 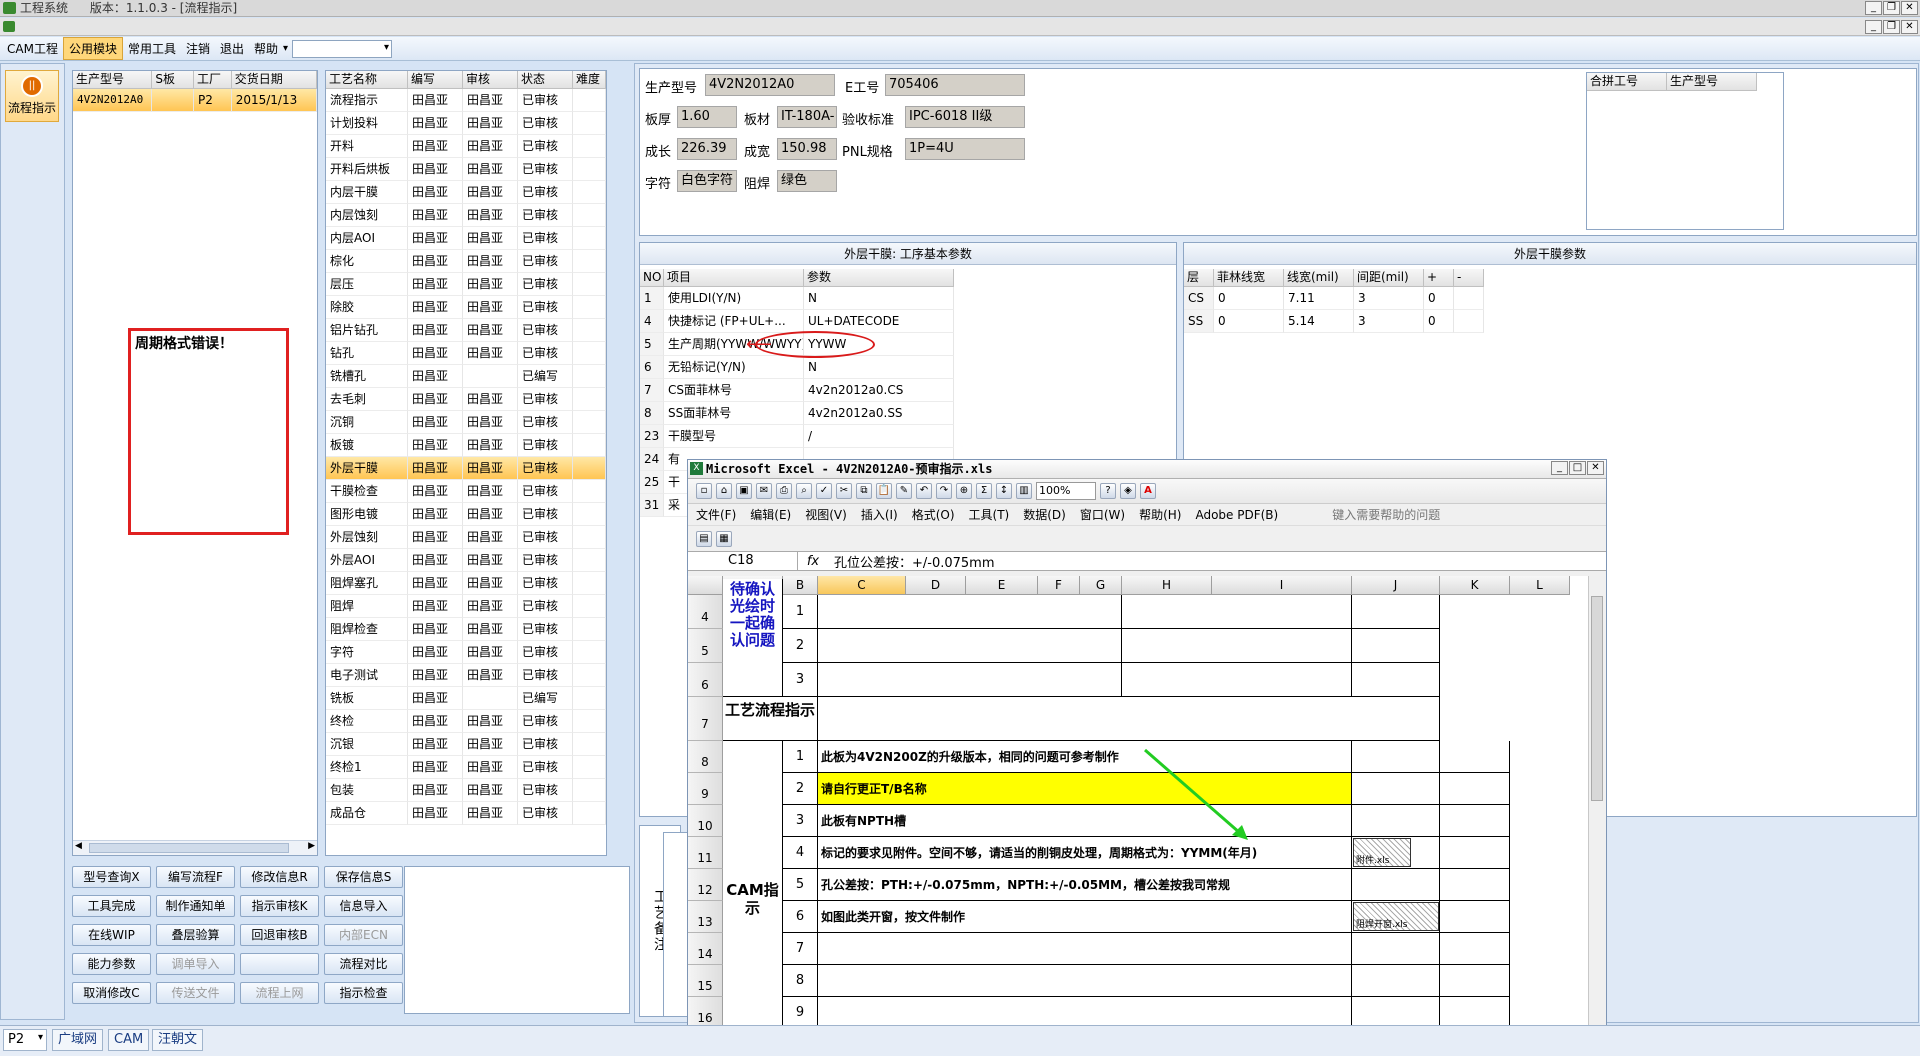 What do you see at coordinates (195, 935) in the screenshot?
I see `action-button: 叠层验算` at bounding box center [195, 935].